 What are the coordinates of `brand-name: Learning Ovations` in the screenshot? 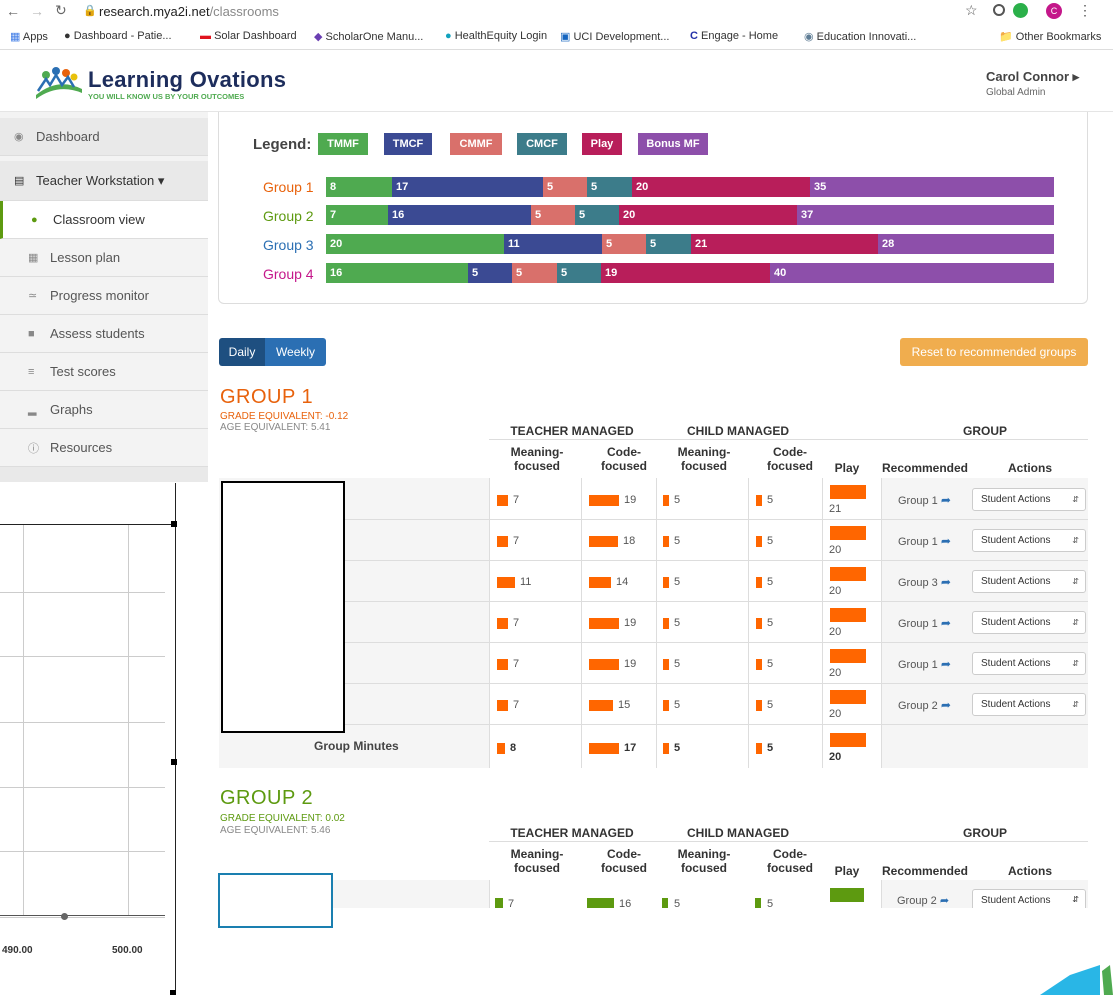 It's located at (187, 80).